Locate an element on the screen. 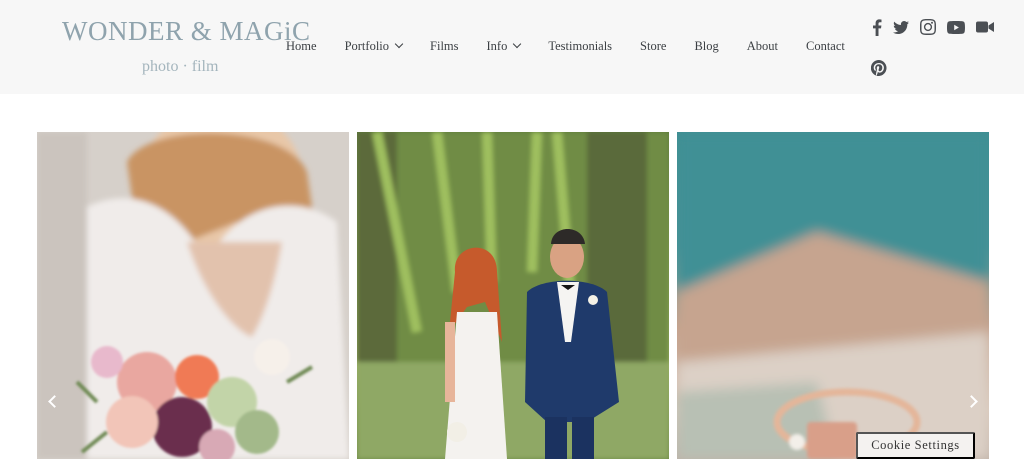 The width and height of the screenshot is (1024, 459). gallery-next-arrow is located at coordinates (971, 401).